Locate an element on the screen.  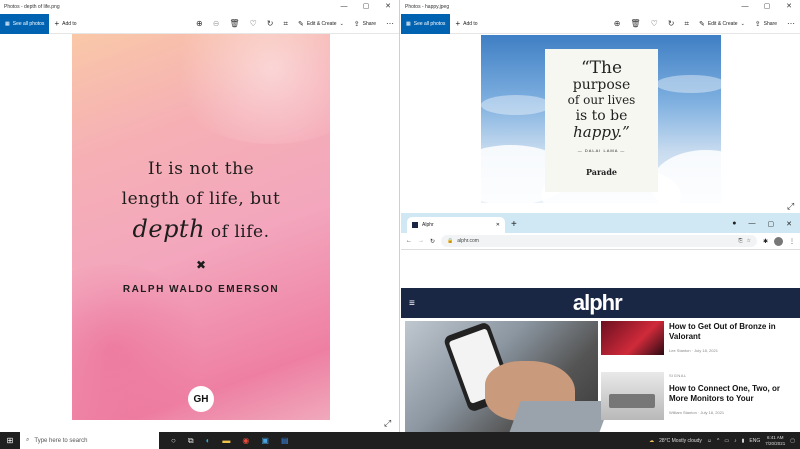
petal-highlight is located at coordinates (246, 89).